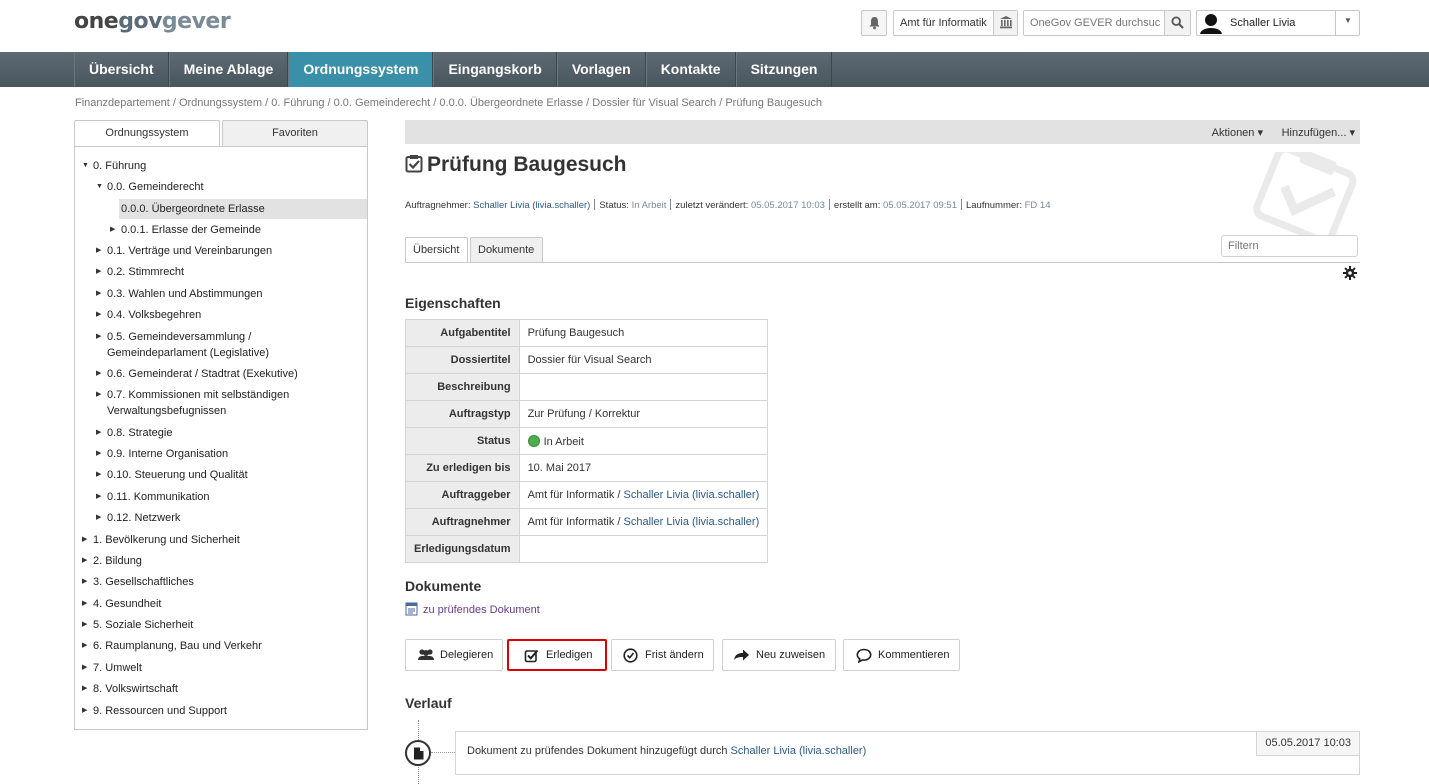  What do you see at coordinates (1348, 20) in the screenshot?
I see `chevron-down-icon: ▼` at bounding box center [1348, 20].